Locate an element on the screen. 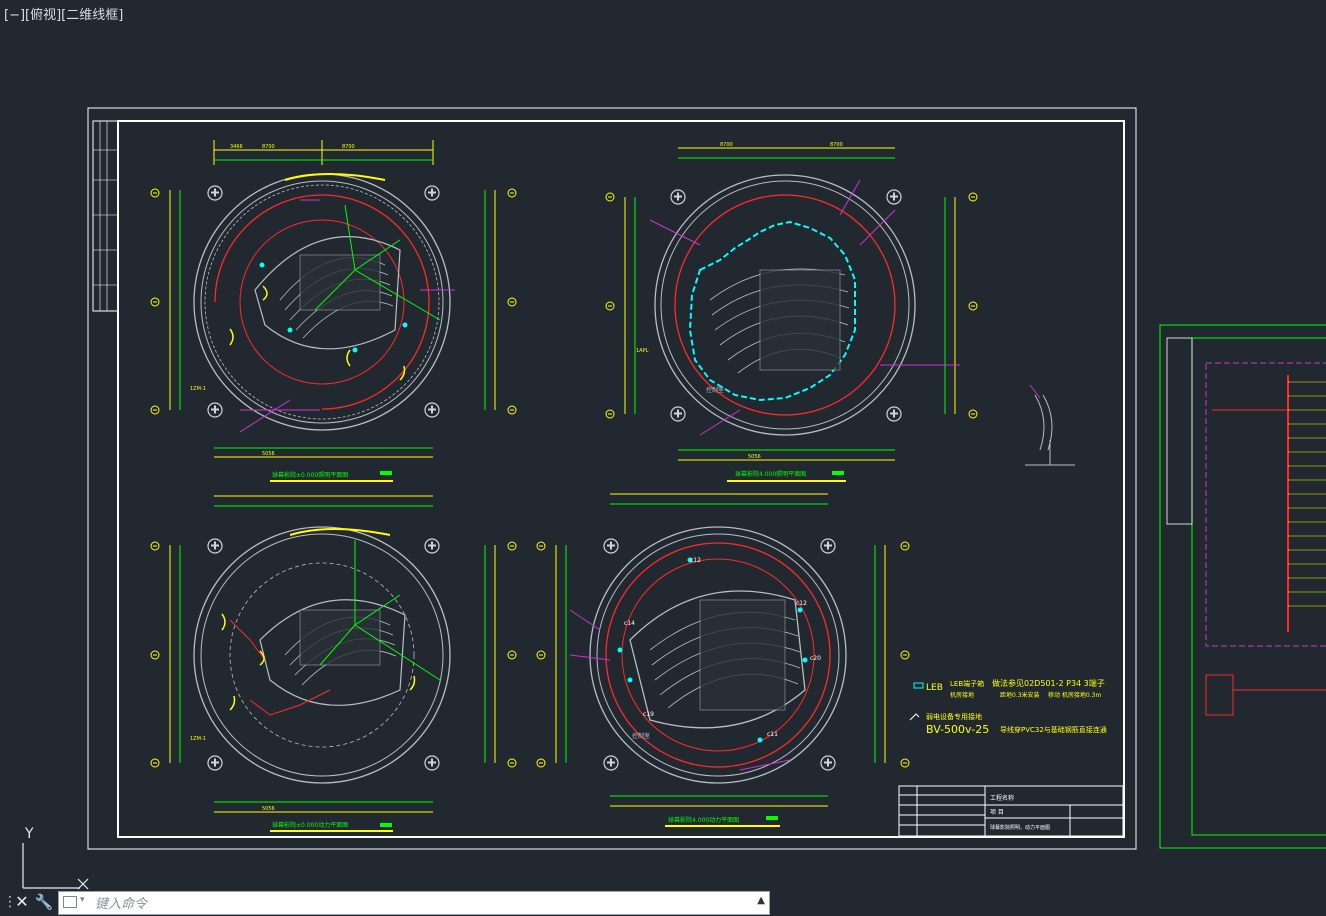 The height and width of the screenshot is (916, 1326). grounding-detail is located at coordinates (1050, 425).